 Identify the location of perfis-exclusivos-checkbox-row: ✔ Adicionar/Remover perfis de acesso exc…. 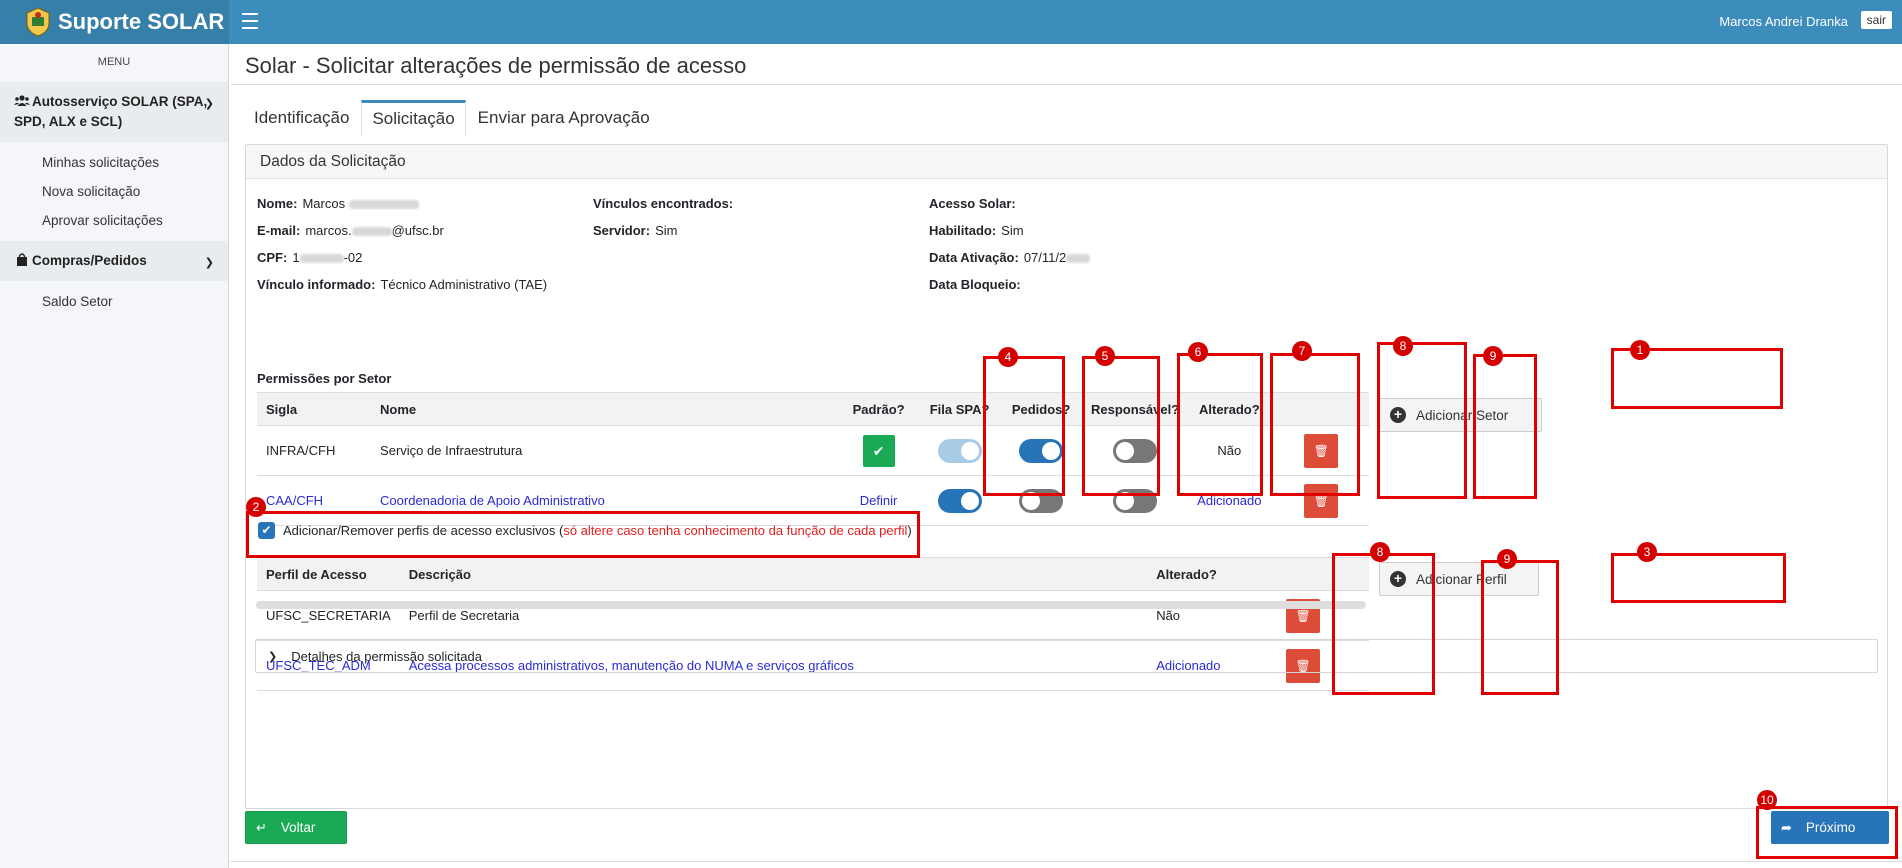
(585, 530).